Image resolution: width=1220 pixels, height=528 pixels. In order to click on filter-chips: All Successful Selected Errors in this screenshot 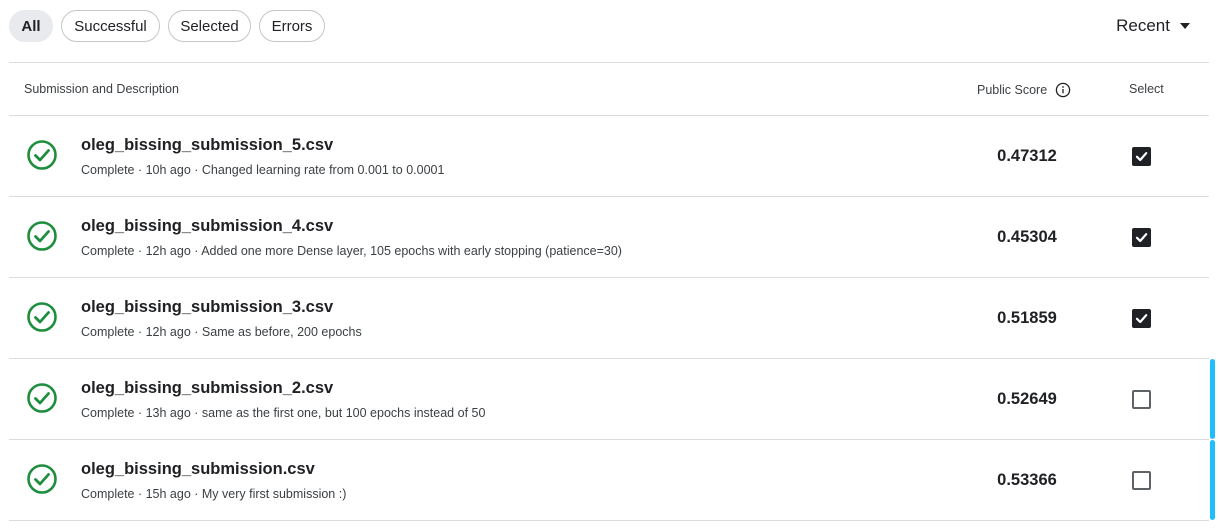, I will do `click(167, 26)`.